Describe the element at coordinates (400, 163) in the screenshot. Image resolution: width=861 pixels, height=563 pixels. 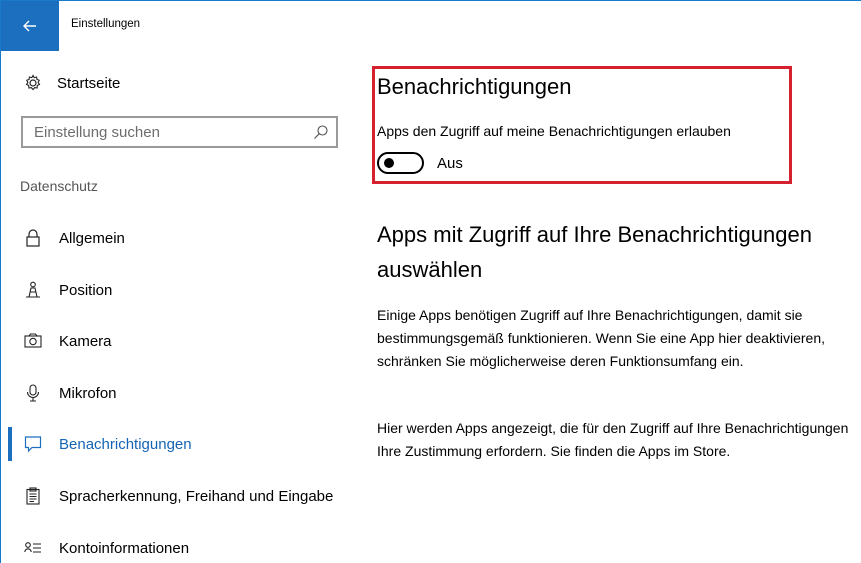
I see `notifications-access-toggle` at that location.